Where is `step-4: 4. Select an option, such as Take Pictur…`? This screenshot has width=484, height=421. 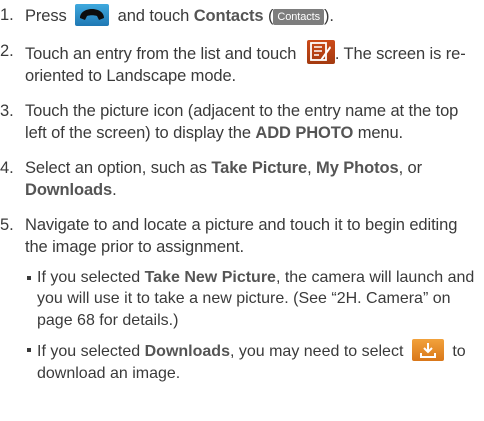 step-4: 4. Select an option, such as Take Pictur… is located at coordinates (240, 179).